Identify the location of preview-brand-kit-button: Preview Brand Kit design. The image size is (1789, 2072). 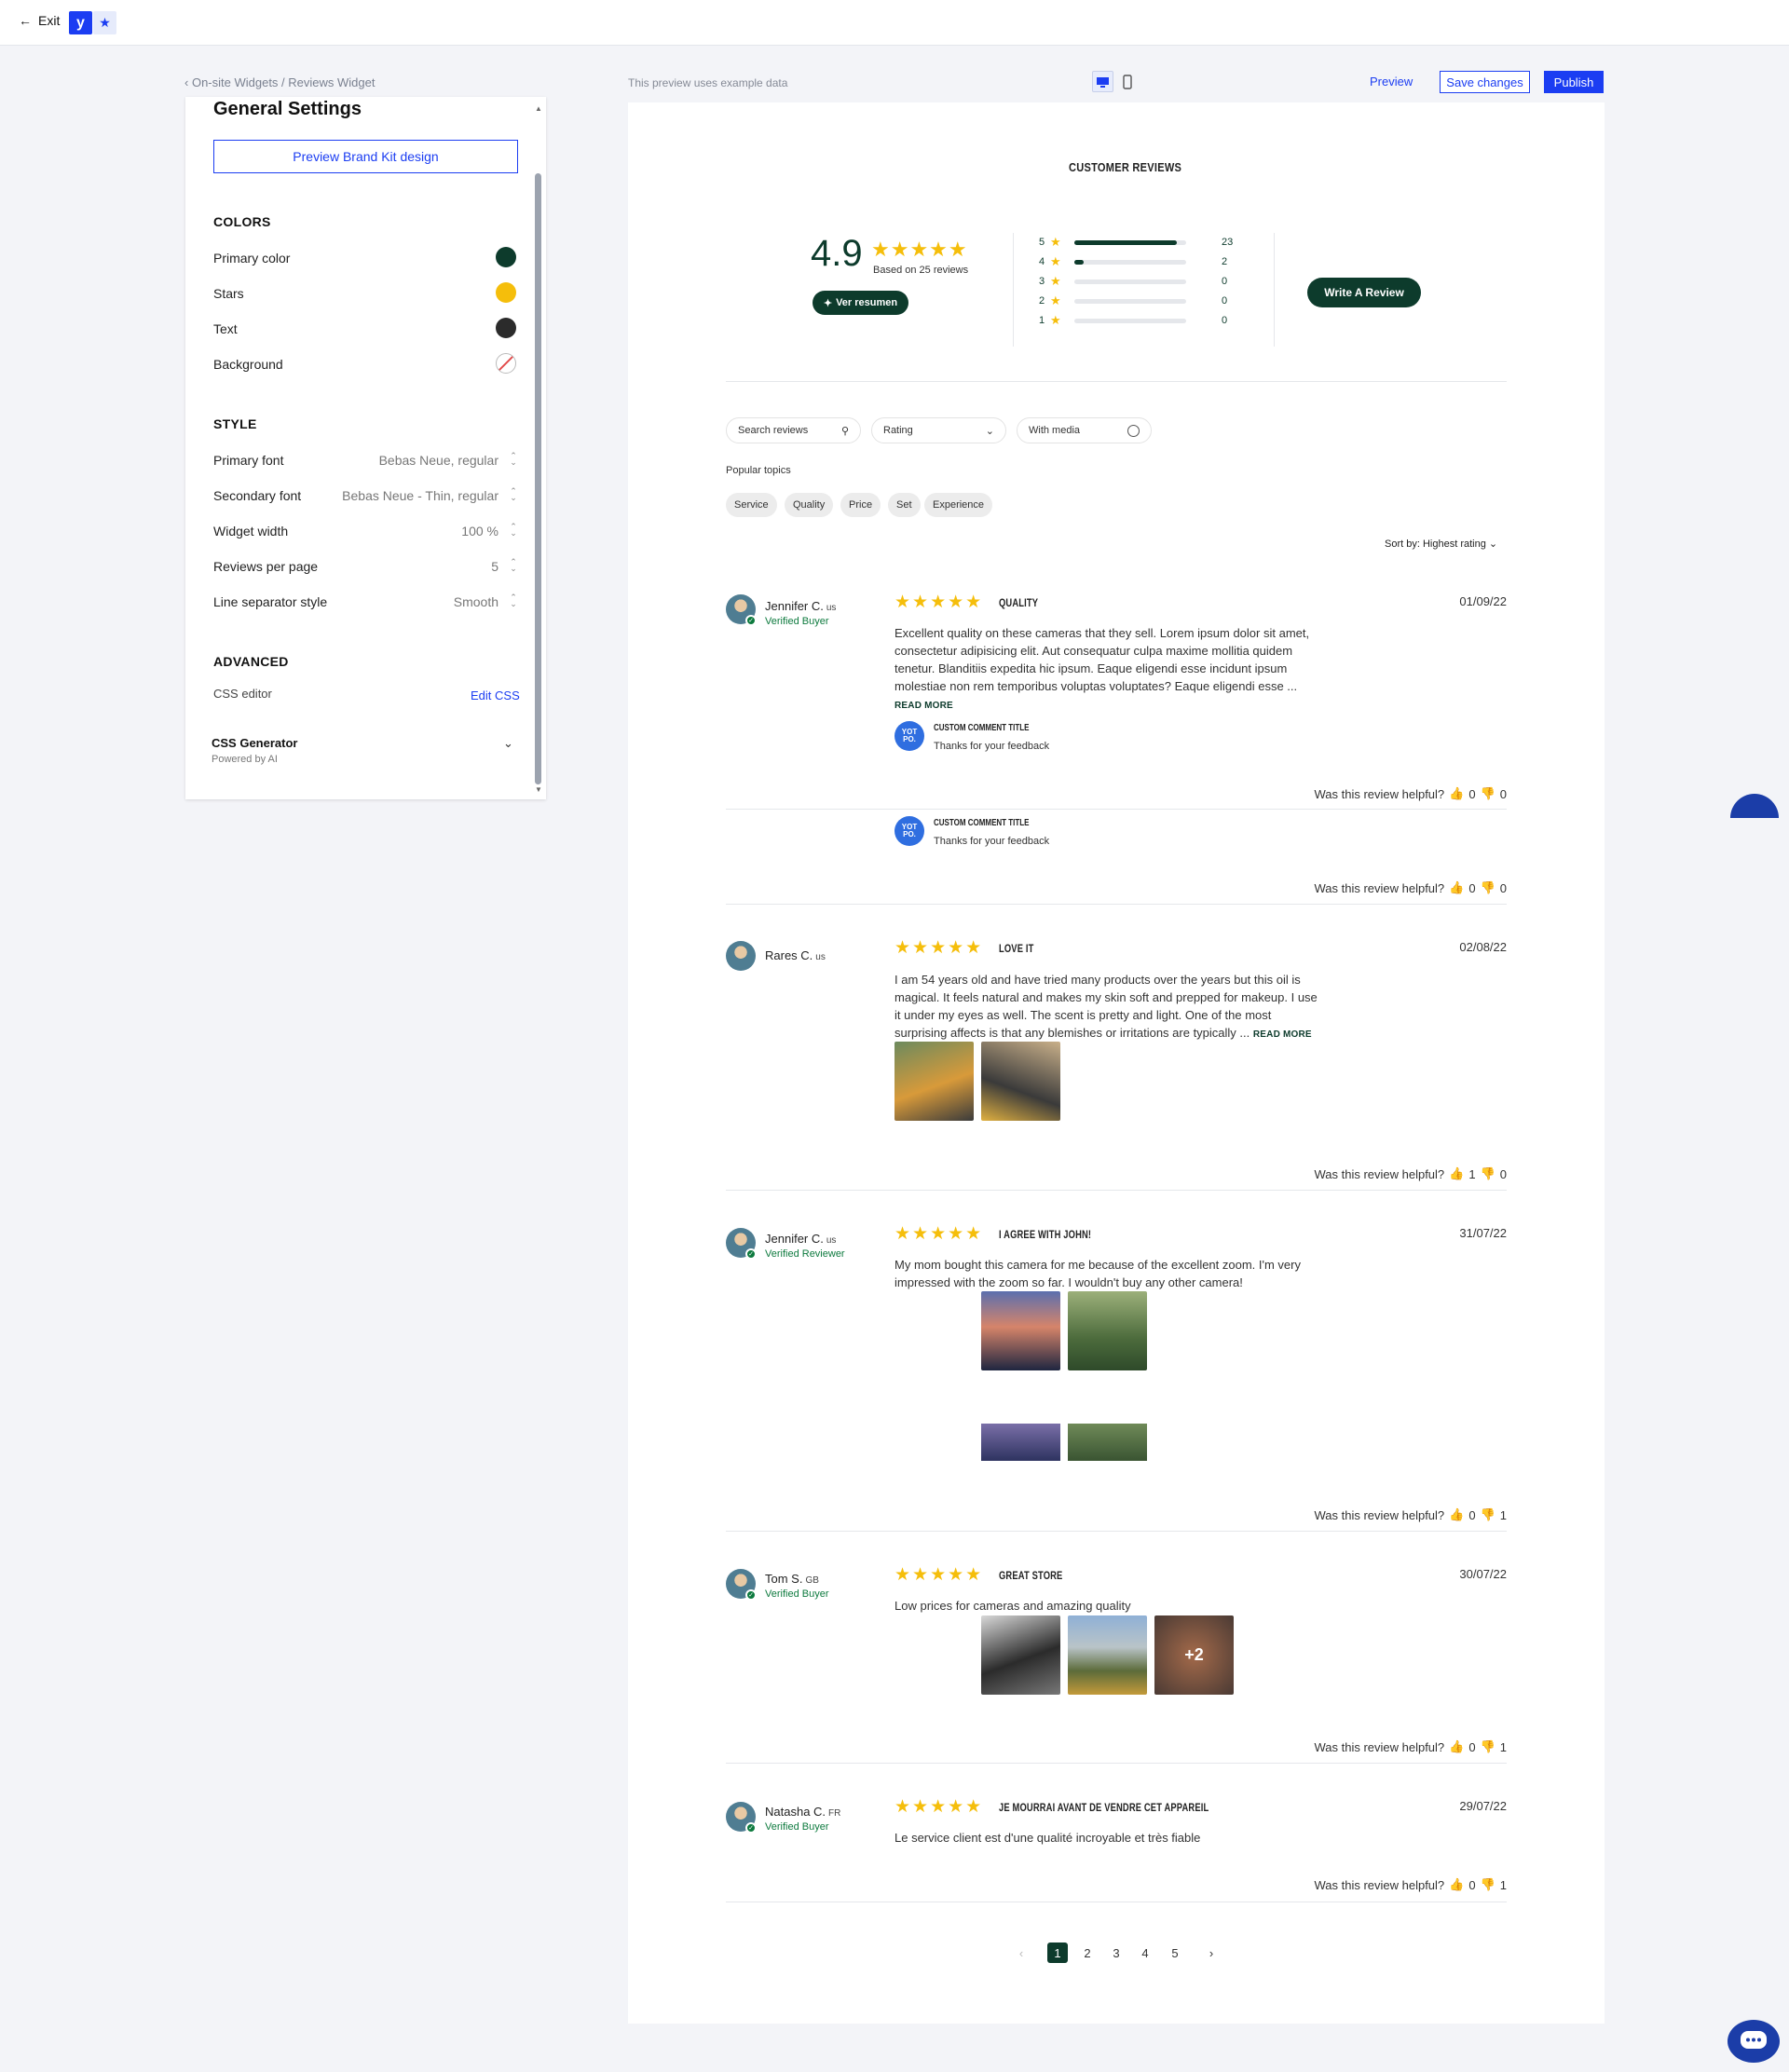
(365, 157).